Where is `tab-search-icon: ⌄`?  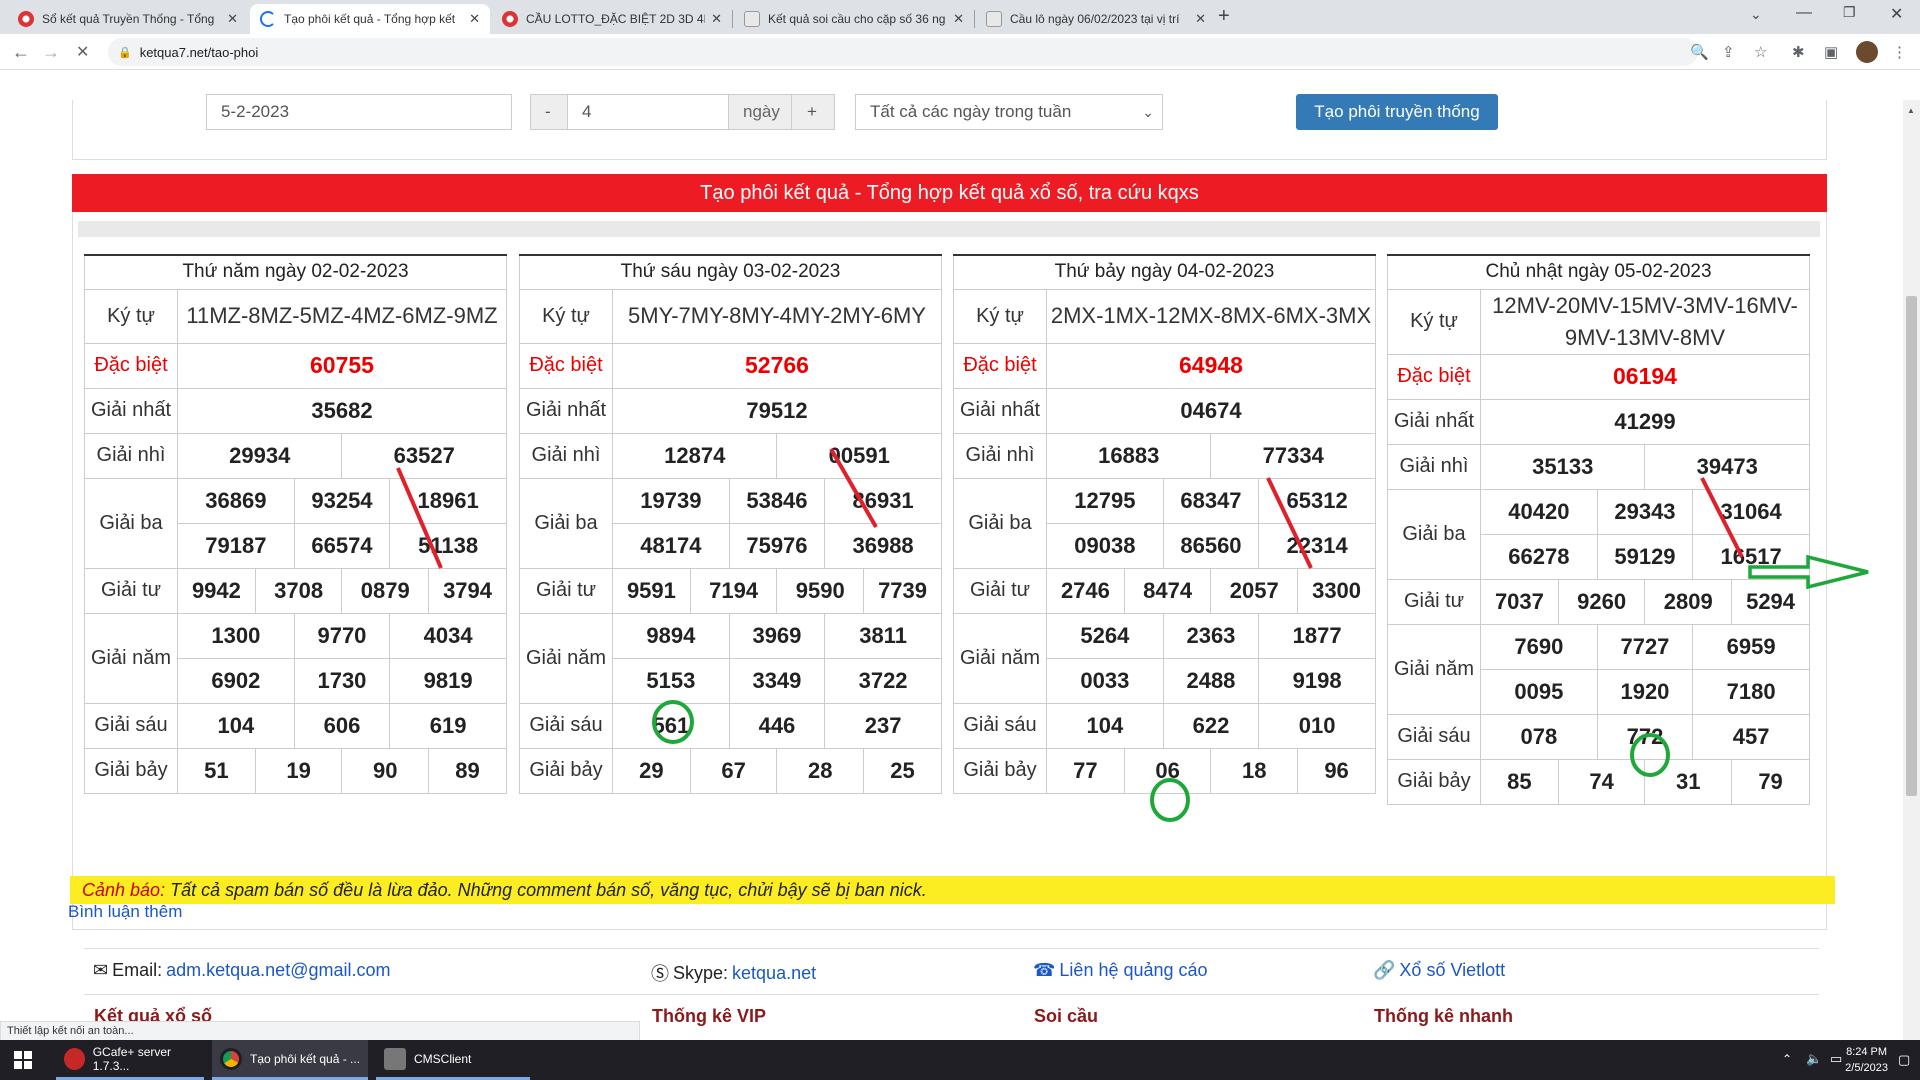 tab-search-icon: ⌄ is located at coordinates (1756, 14).